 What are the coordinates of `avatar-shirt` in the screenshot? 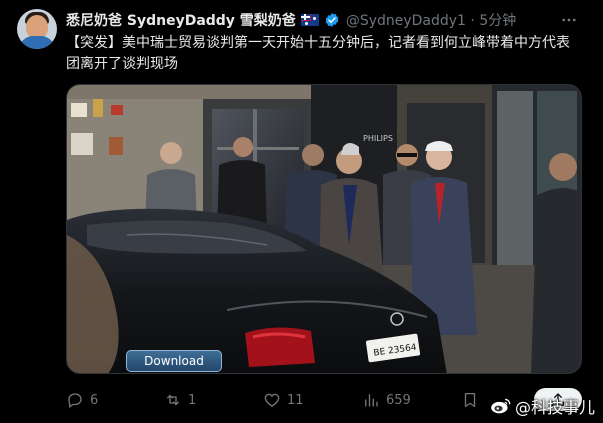 It's located at (37, 42).